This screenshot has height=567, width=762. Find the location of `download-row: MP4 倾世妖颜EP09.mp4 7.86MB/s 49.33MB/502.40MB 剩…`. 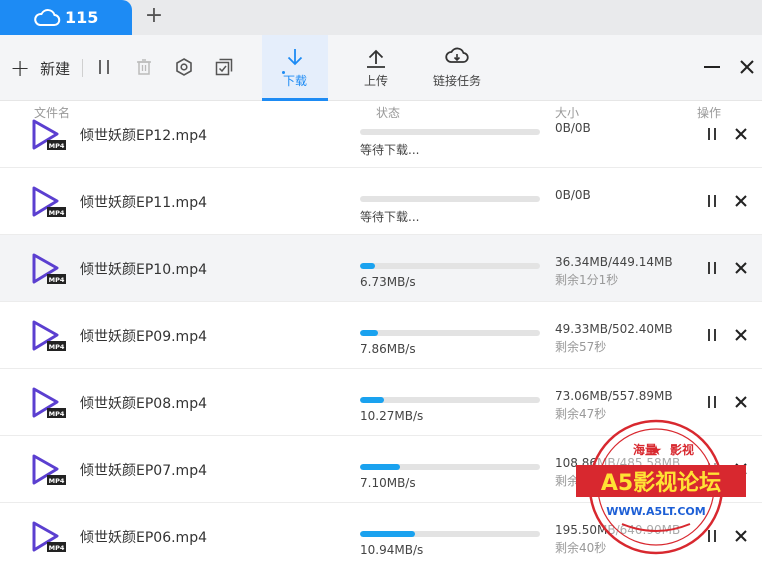

download-row: MP4 倾世妖颜EP09.mp4 7.86MB/s 49.33MB/502.40MB 剩… is located at coordinates (381, 335).